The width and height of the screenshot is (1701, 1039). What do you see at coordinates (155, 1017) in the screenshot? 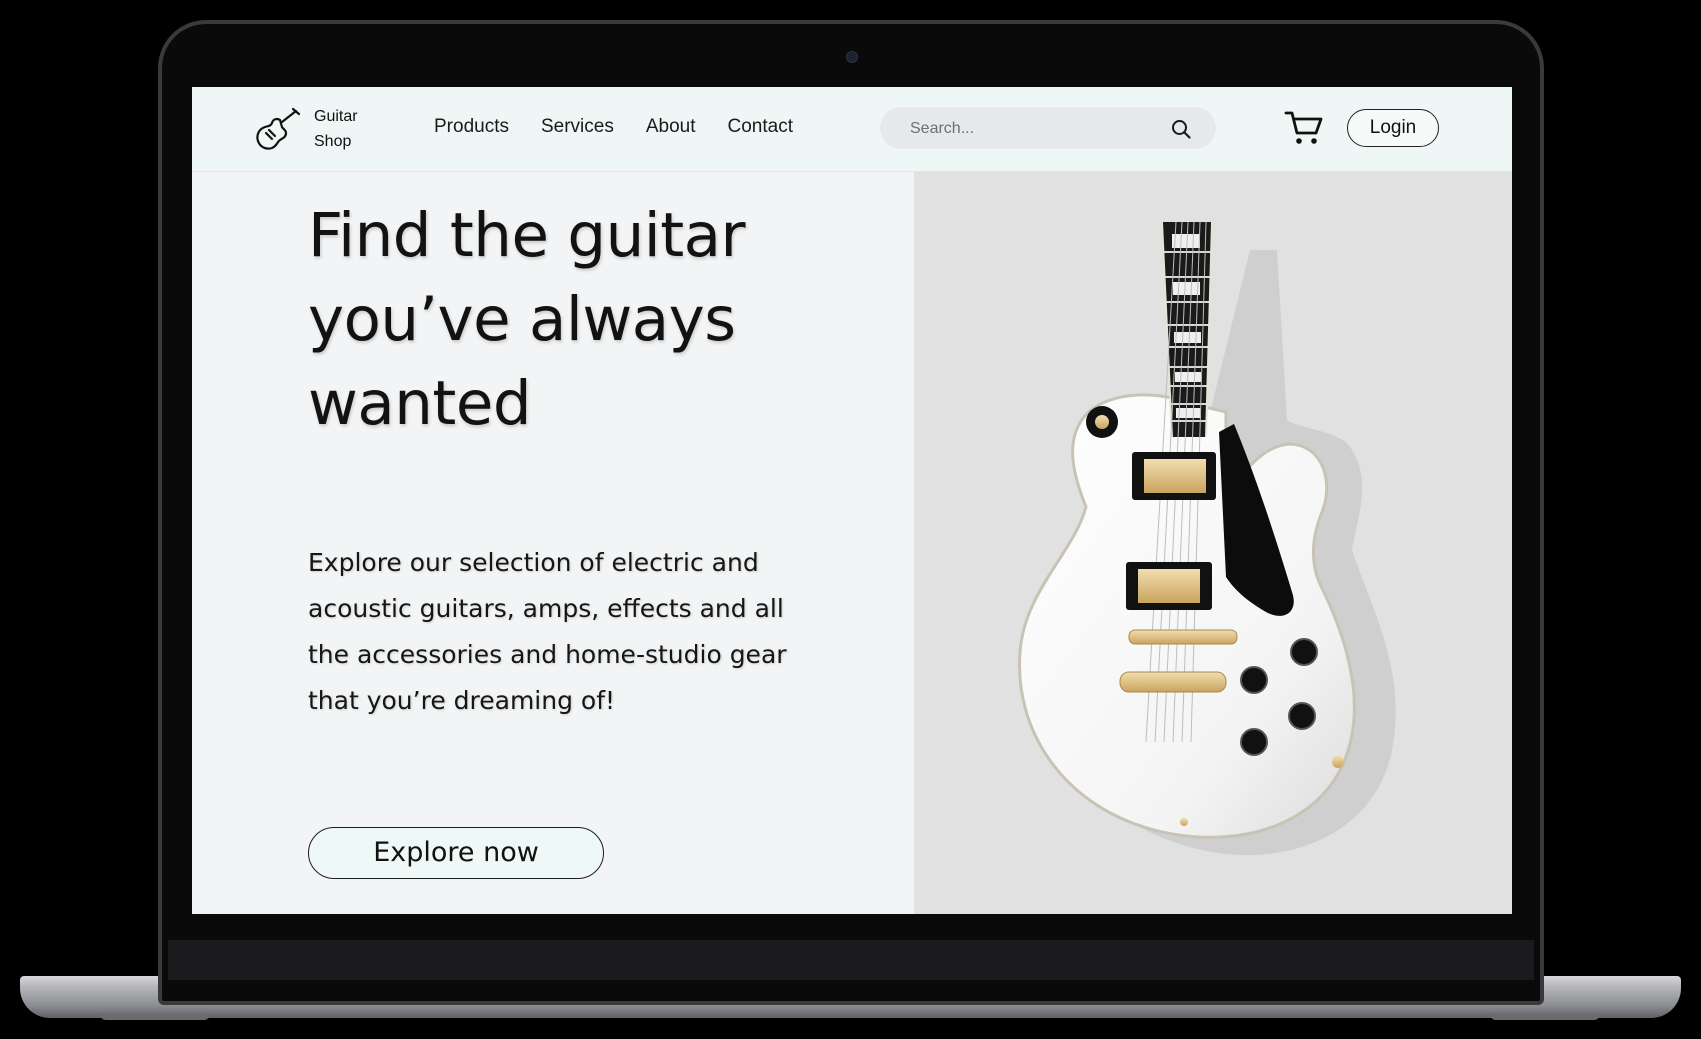
I see `laptop-foot-left` at bounding box center [155, 1017].